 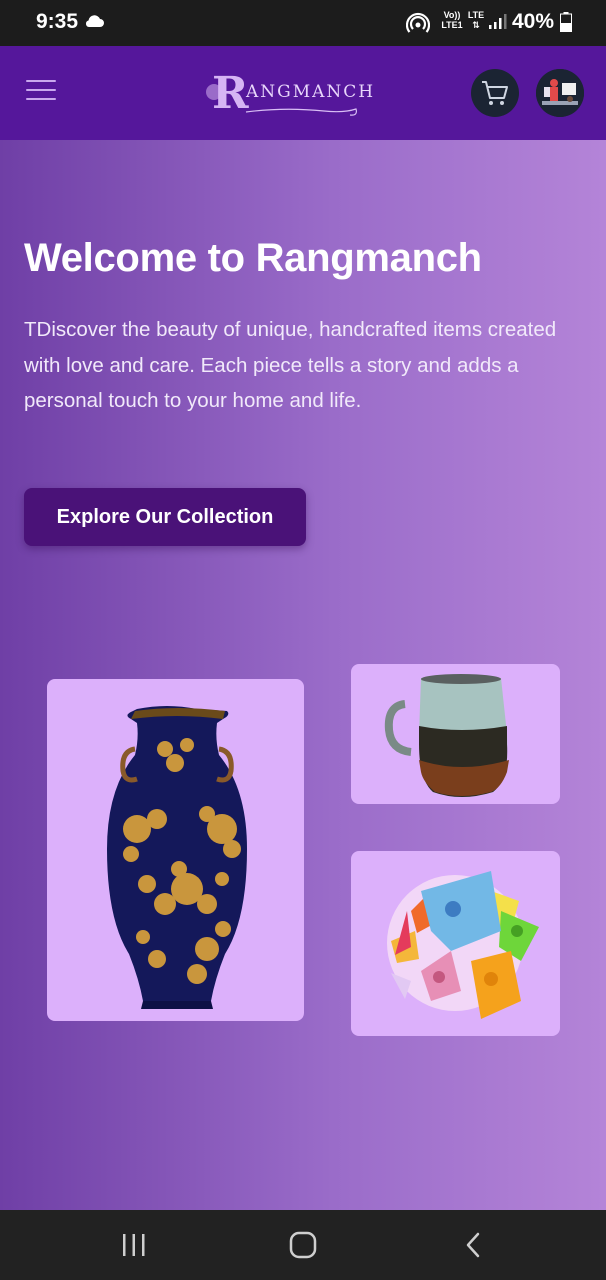 I want to click on hotspot-icon, so click(x=418, y=22).